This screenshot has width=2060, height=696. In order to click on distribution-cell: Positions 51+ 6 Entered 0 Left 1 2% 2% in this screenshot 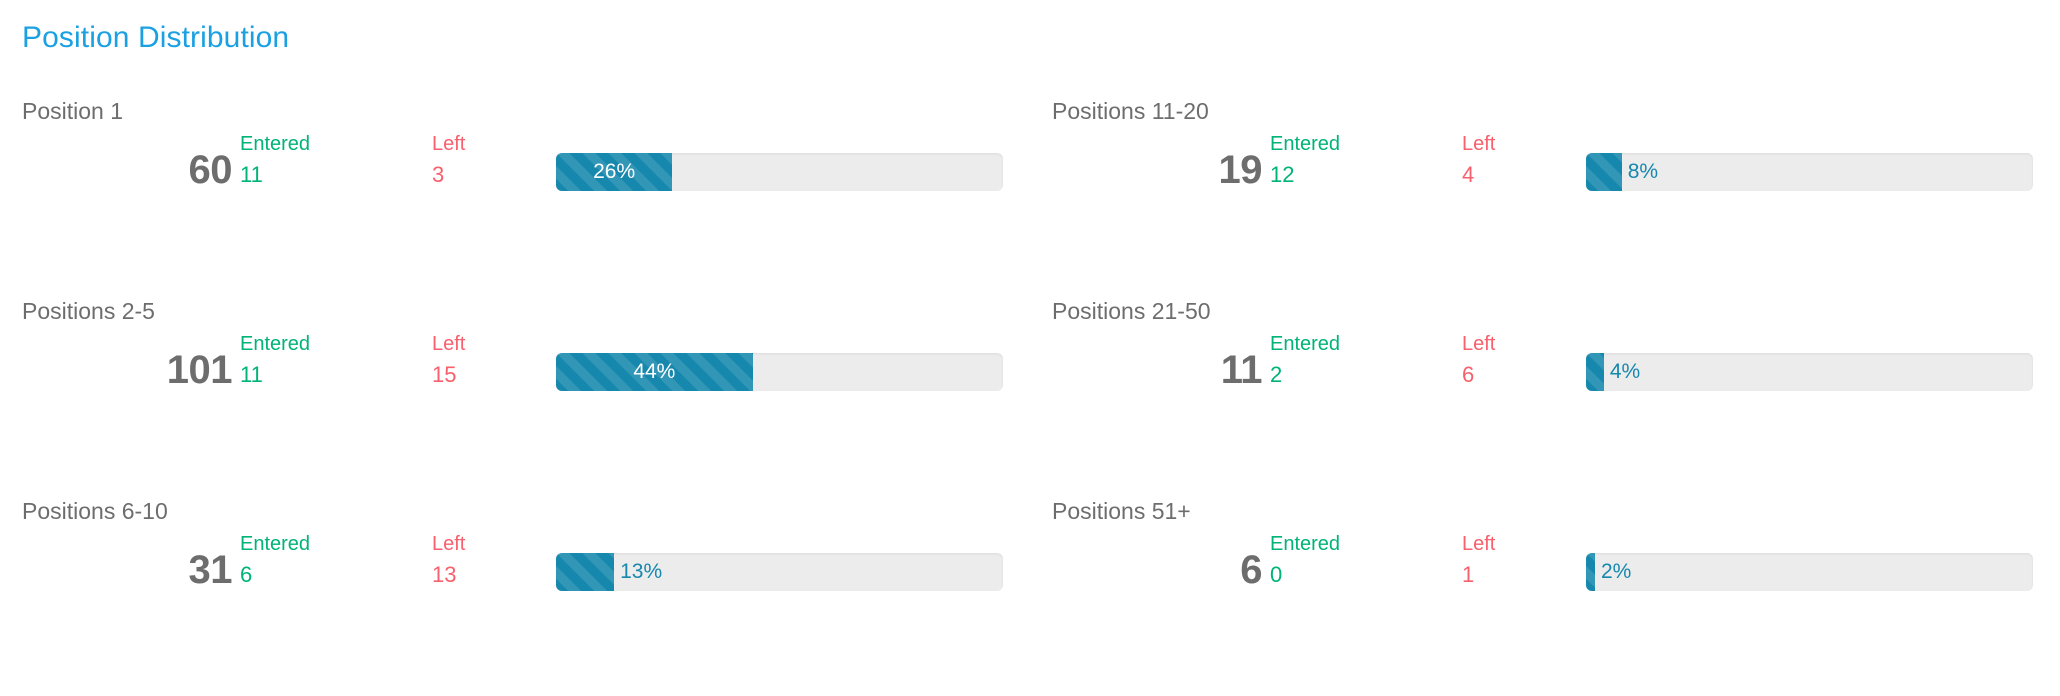, I will do `click(1545, 596)`.